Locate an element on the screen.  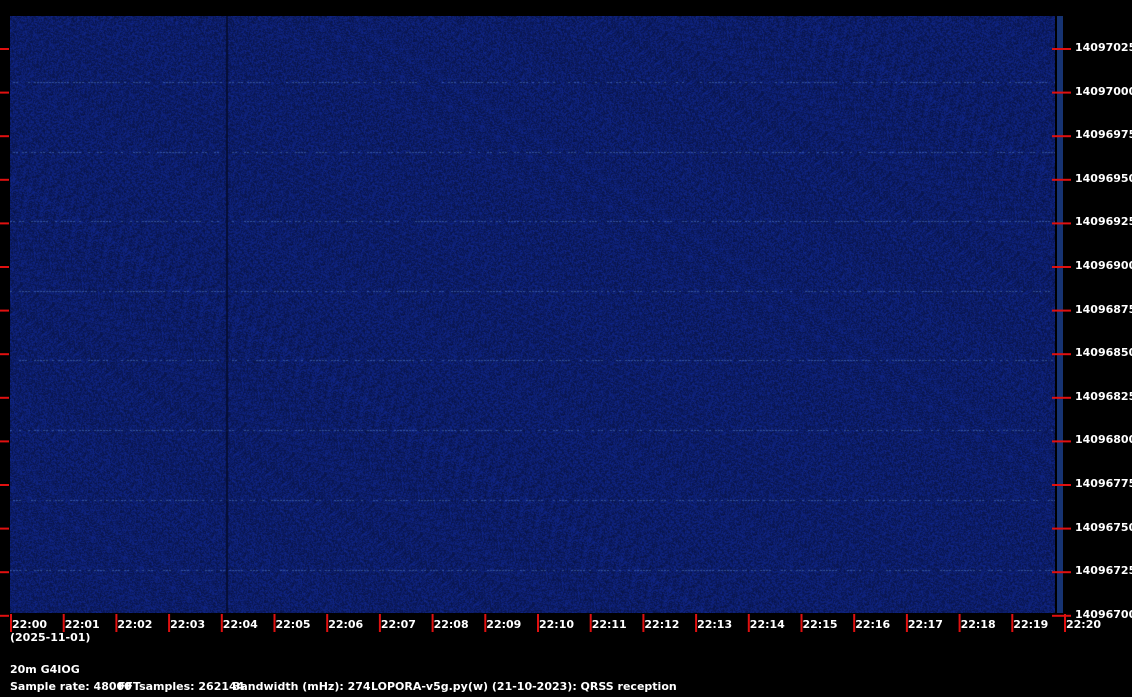
time-tick-label: 22:13 is located at coordinates (715, 624).